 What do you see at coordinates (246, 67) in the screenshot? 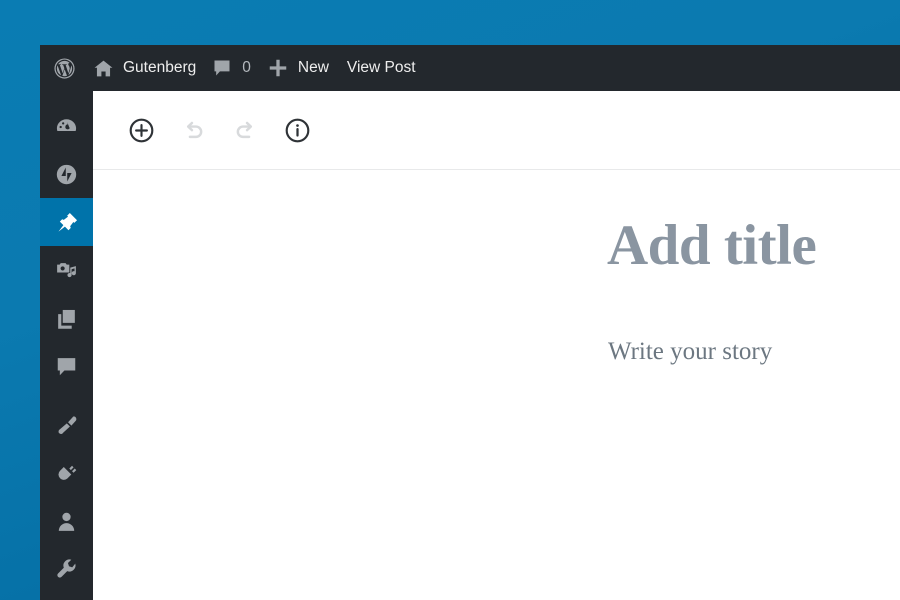
I see `comments-count: 0` at bounding box center [246, 67].